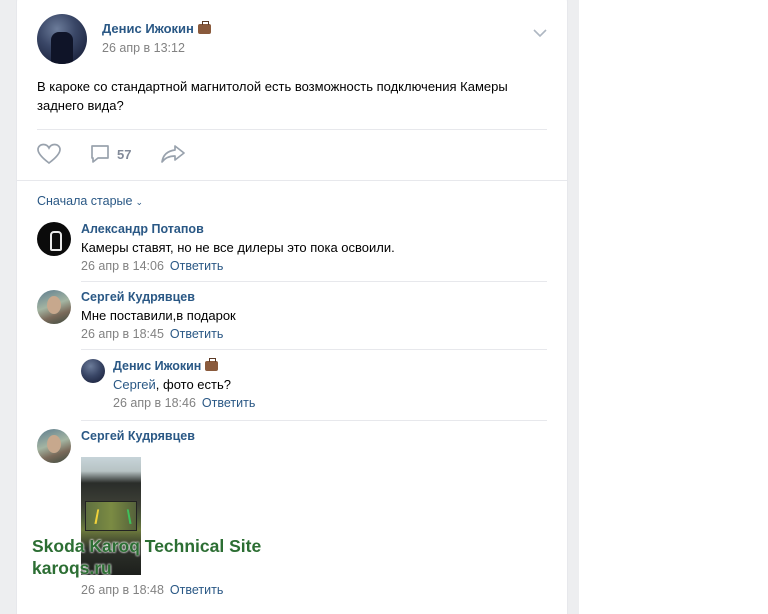 The image size is (768, 614). Describe the element at coordinates (122, 334) in the screenshot. I see `comment-date: 26 апр в 18:45` at that location.